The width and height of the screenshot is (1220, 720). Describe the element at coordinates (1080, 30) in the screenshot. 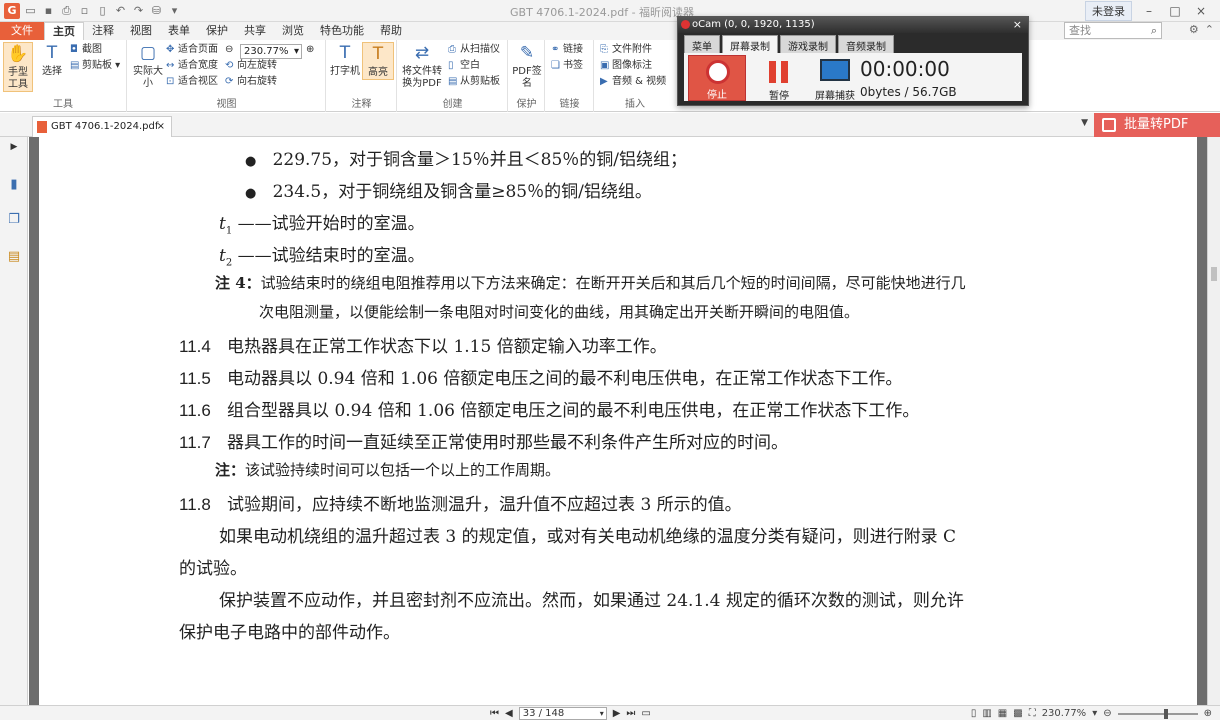

I see `search-placeholder: 查找` at that location.